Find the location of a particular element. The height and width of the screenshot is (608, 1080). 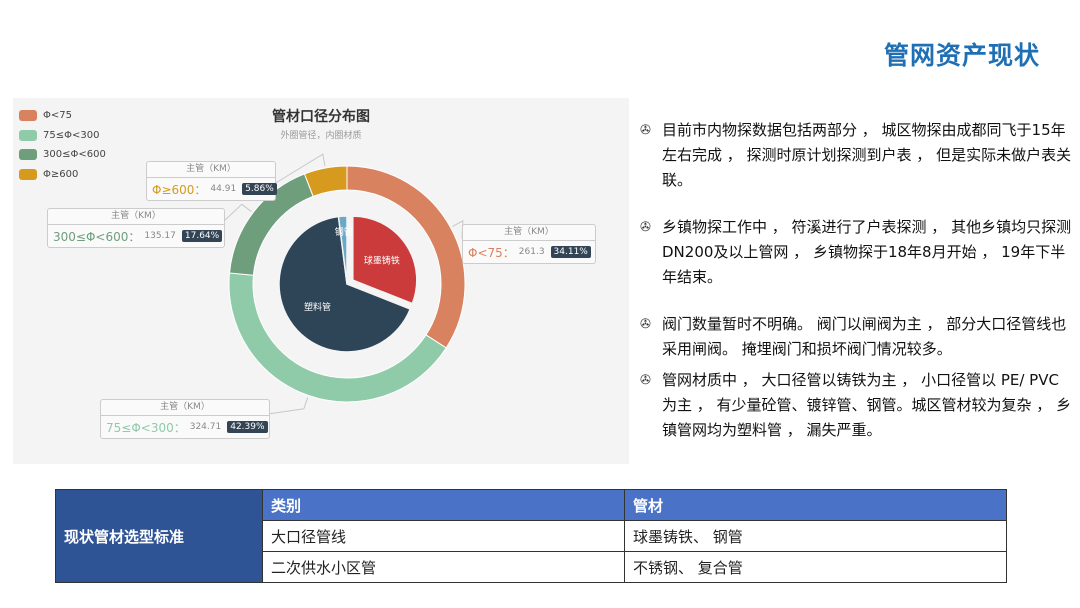

table-cell: 大口径管线 is located at coordinates (443, 536).